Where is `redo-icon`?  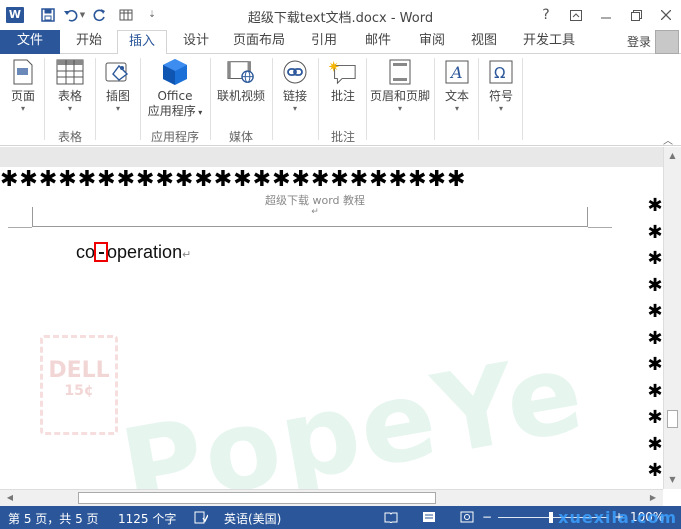 redo-icon is located at coordinates (100, 15).